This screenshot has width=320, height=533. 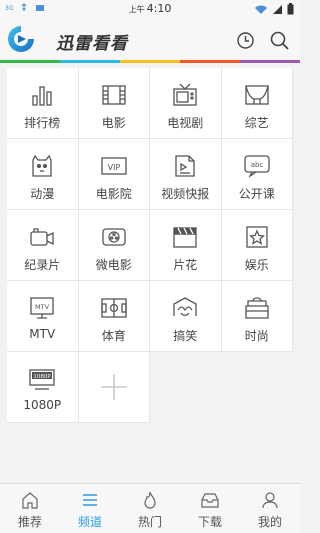 What do you see at coordinates (113, 336) in the screenshot?
I see `channel-label: 体育` at bounding box center [113, 336].